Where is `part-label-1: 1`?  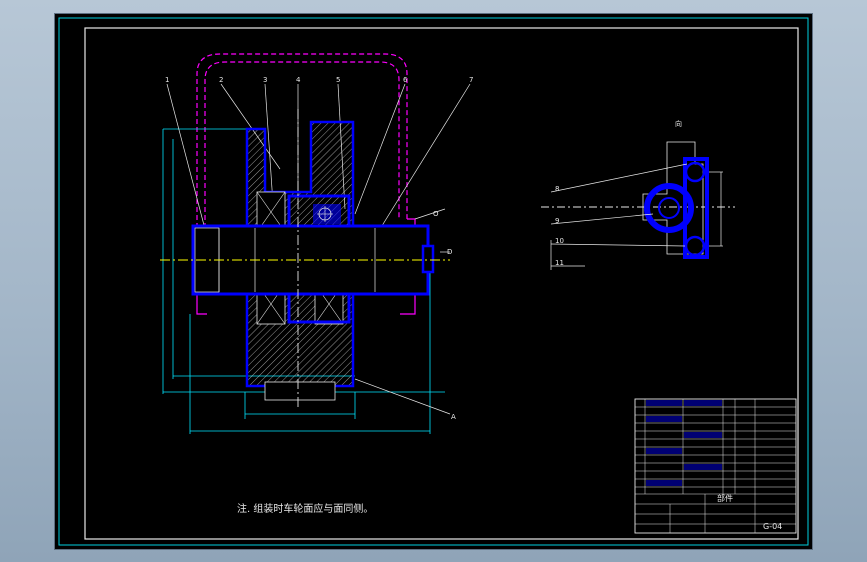 part-label-1: 1 is located at coordinates (167, 80).